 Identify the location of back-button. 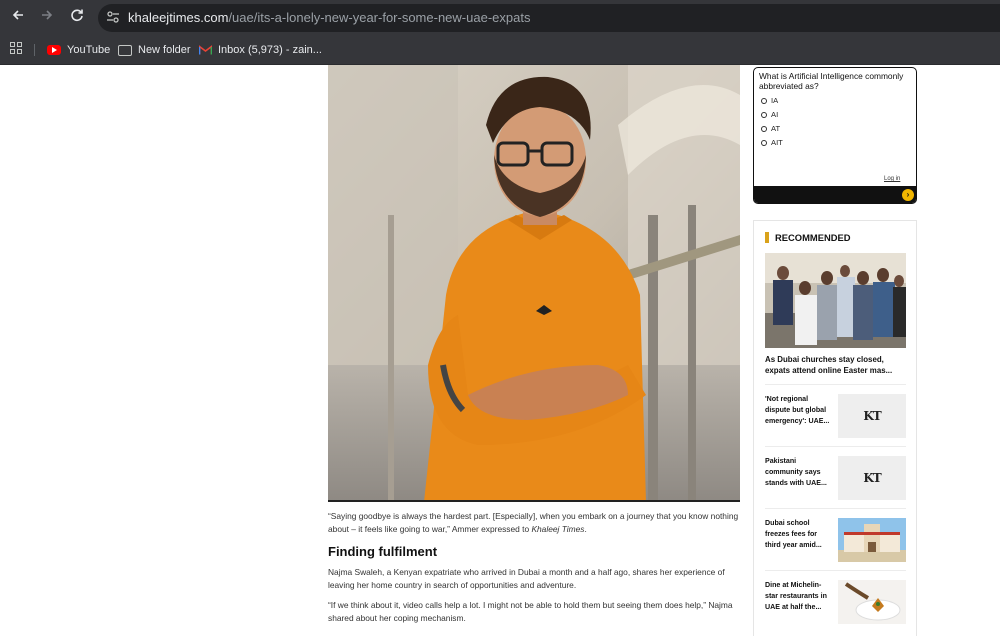
(18, 18).